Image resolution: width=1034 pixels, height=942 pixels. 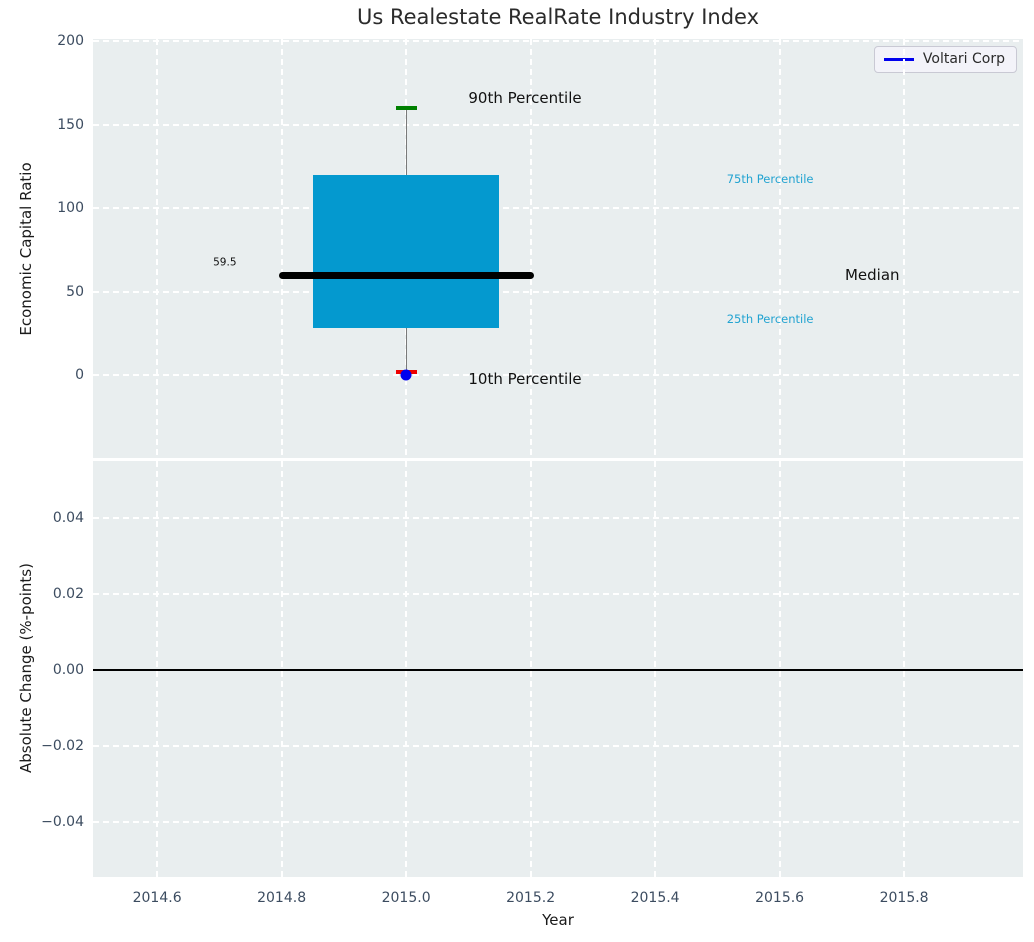 What do you see at coordinates (68, 593) in the screenshot?
I see `bottom-ytick-label: 0.02` at bounding box center [68, 593].